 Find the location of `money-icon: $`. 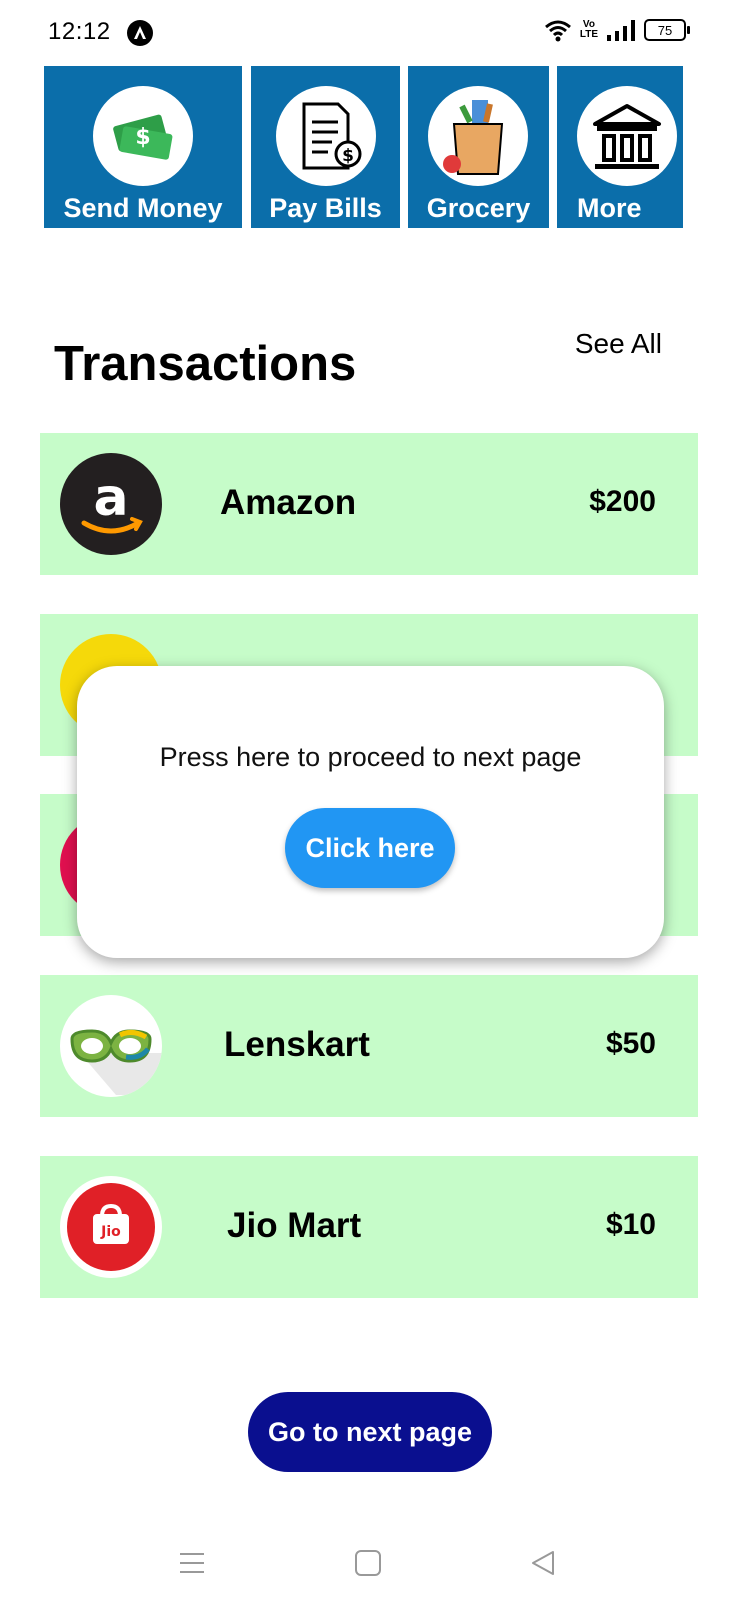

money-icon: $ is located at coordinates (143, 136).